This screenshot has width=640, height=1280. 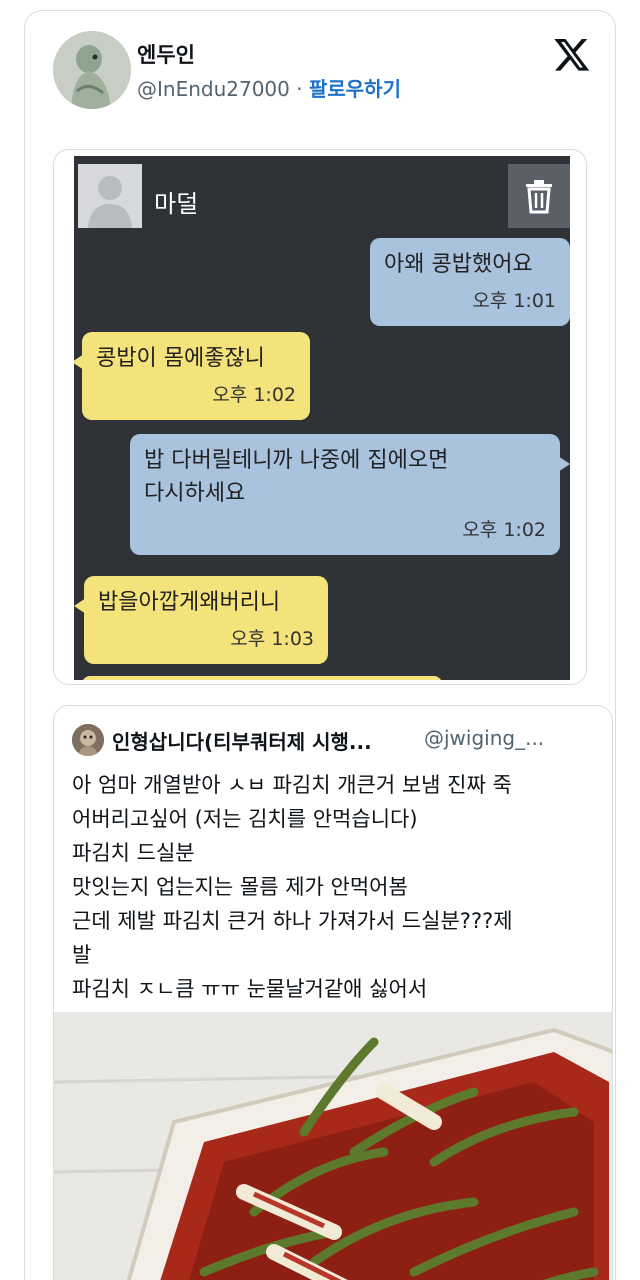 I want to click on message-text: 다시하세요, so click(x=195, y=493).